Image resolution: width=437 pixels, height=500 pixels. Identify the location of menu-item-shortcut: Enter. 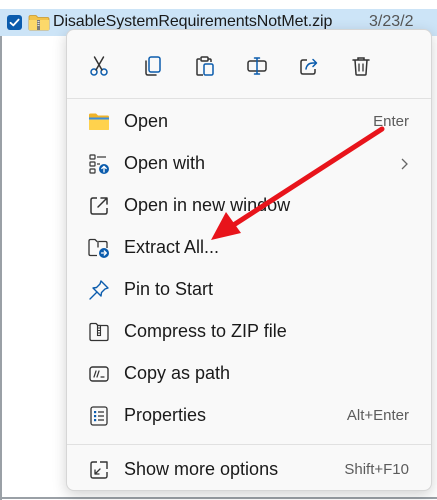
(391, 121).